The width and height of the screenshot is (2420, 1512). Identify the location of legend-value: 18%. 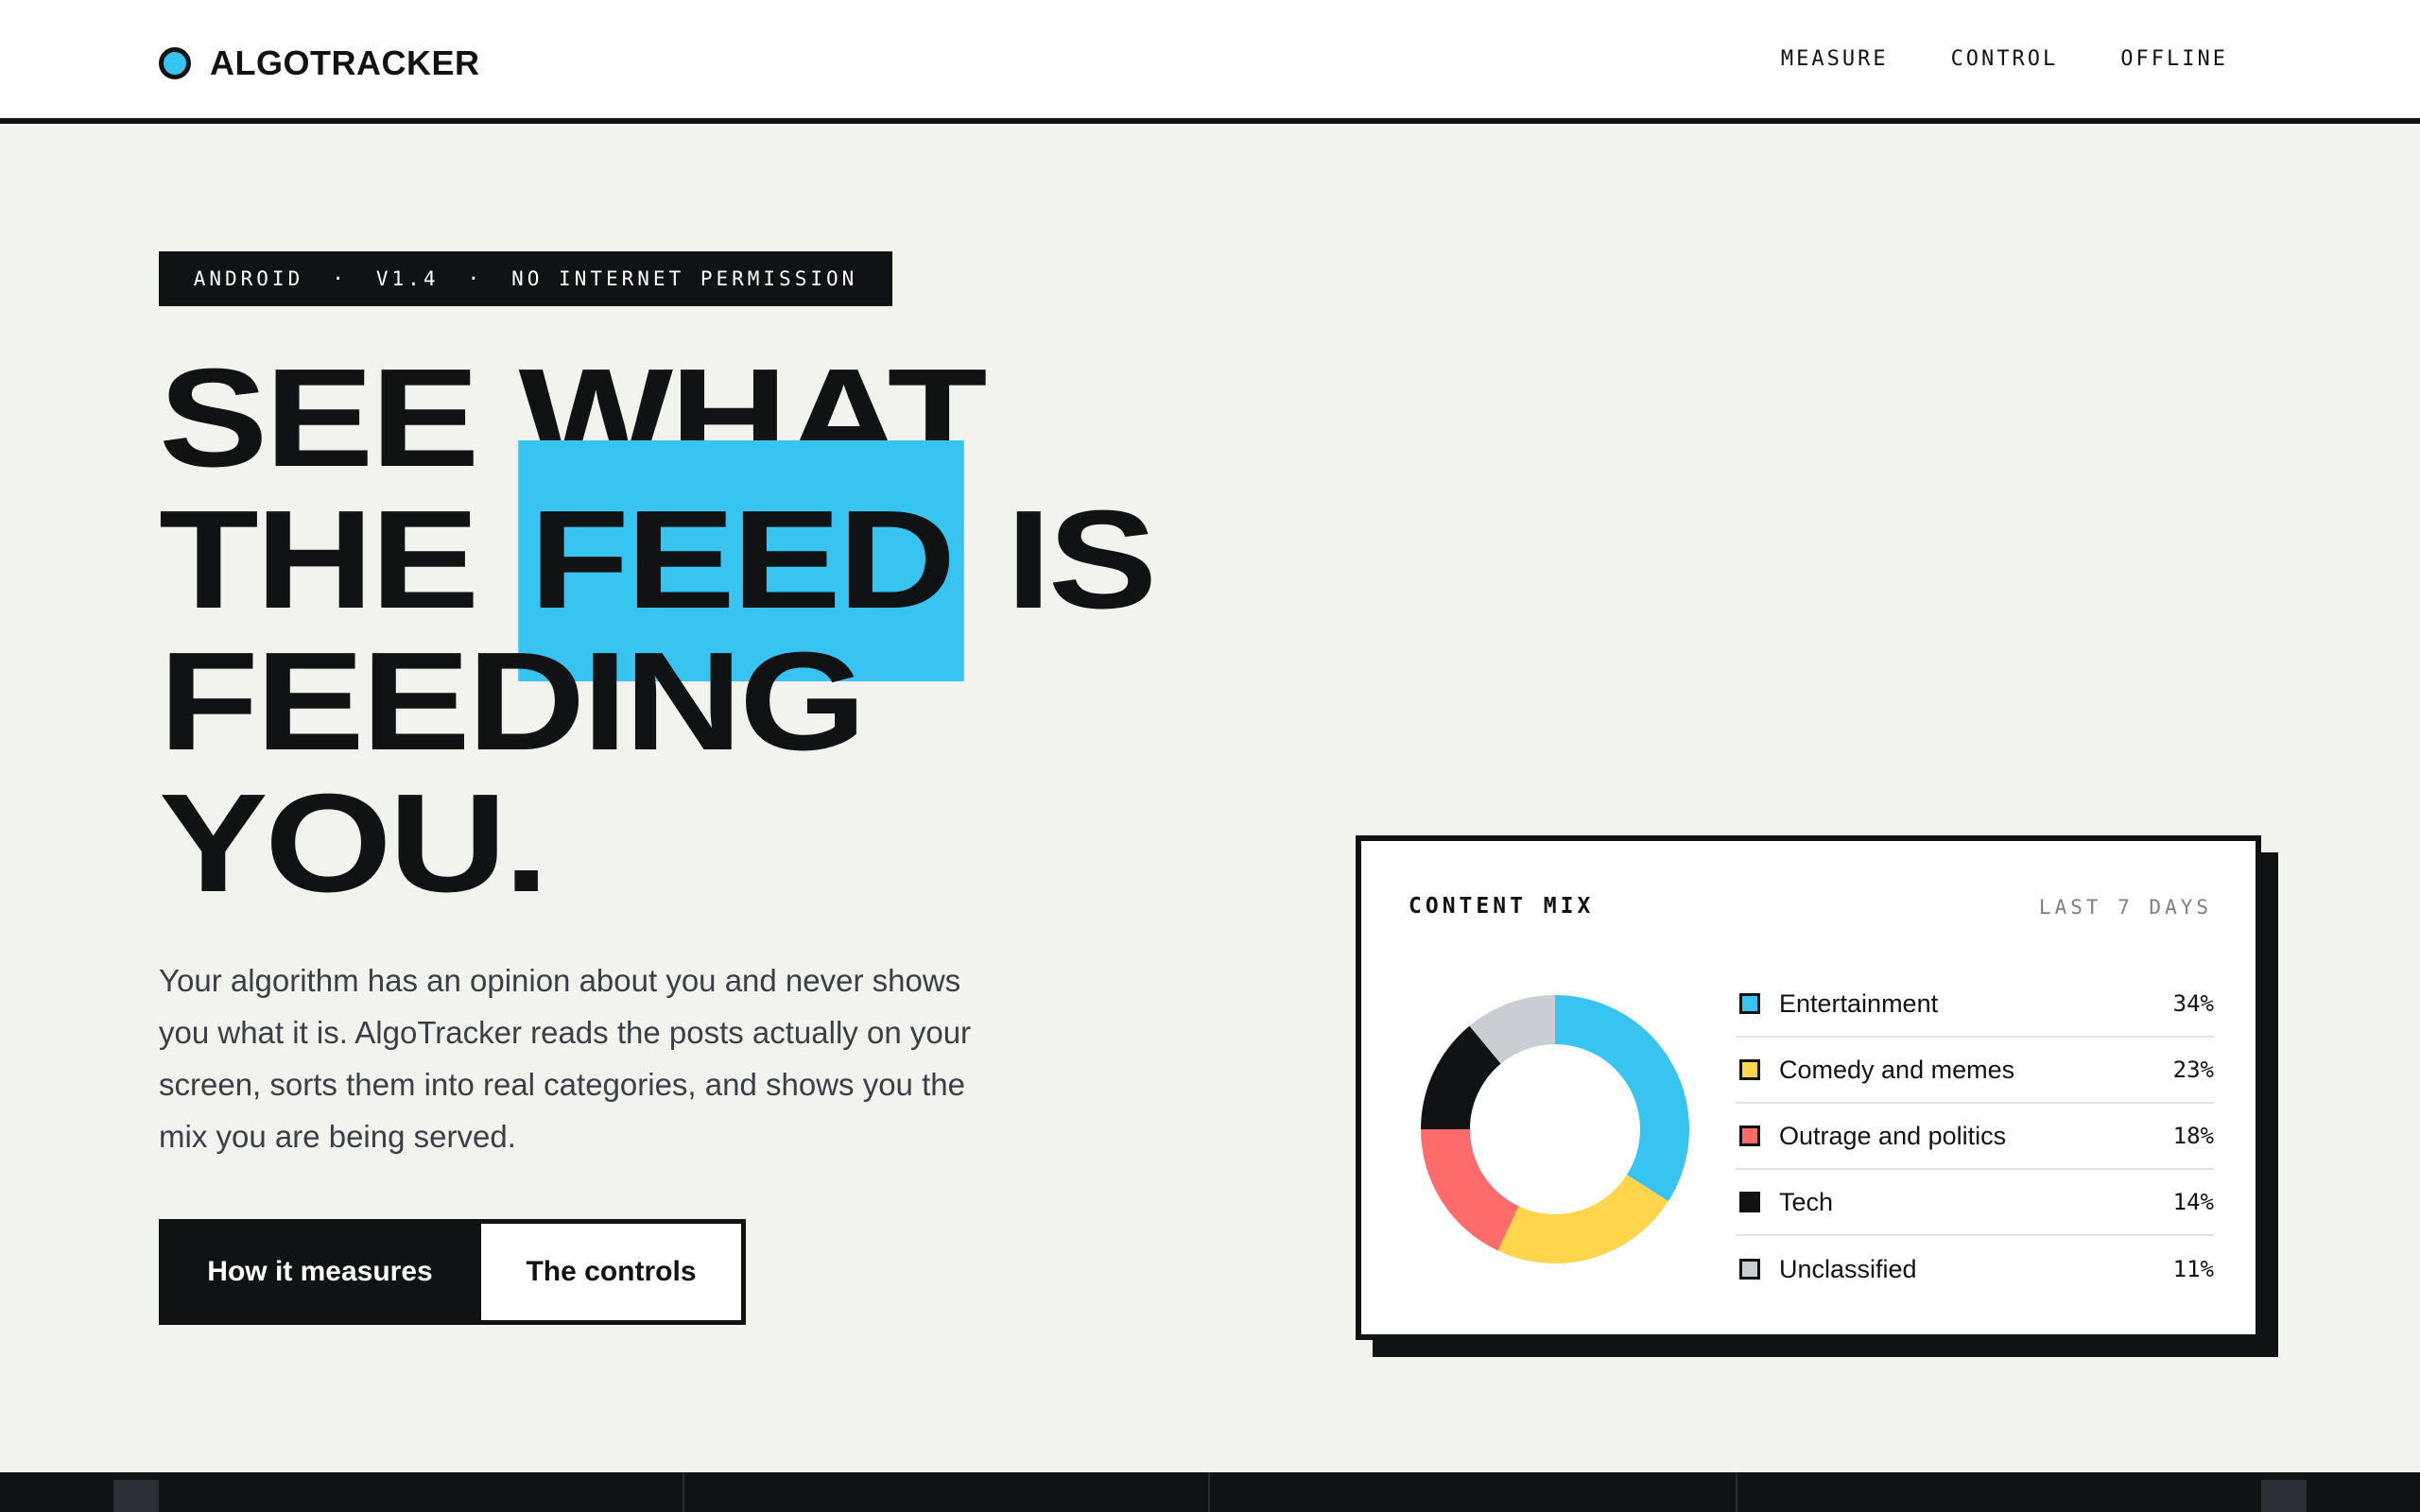
(2193, 1136).